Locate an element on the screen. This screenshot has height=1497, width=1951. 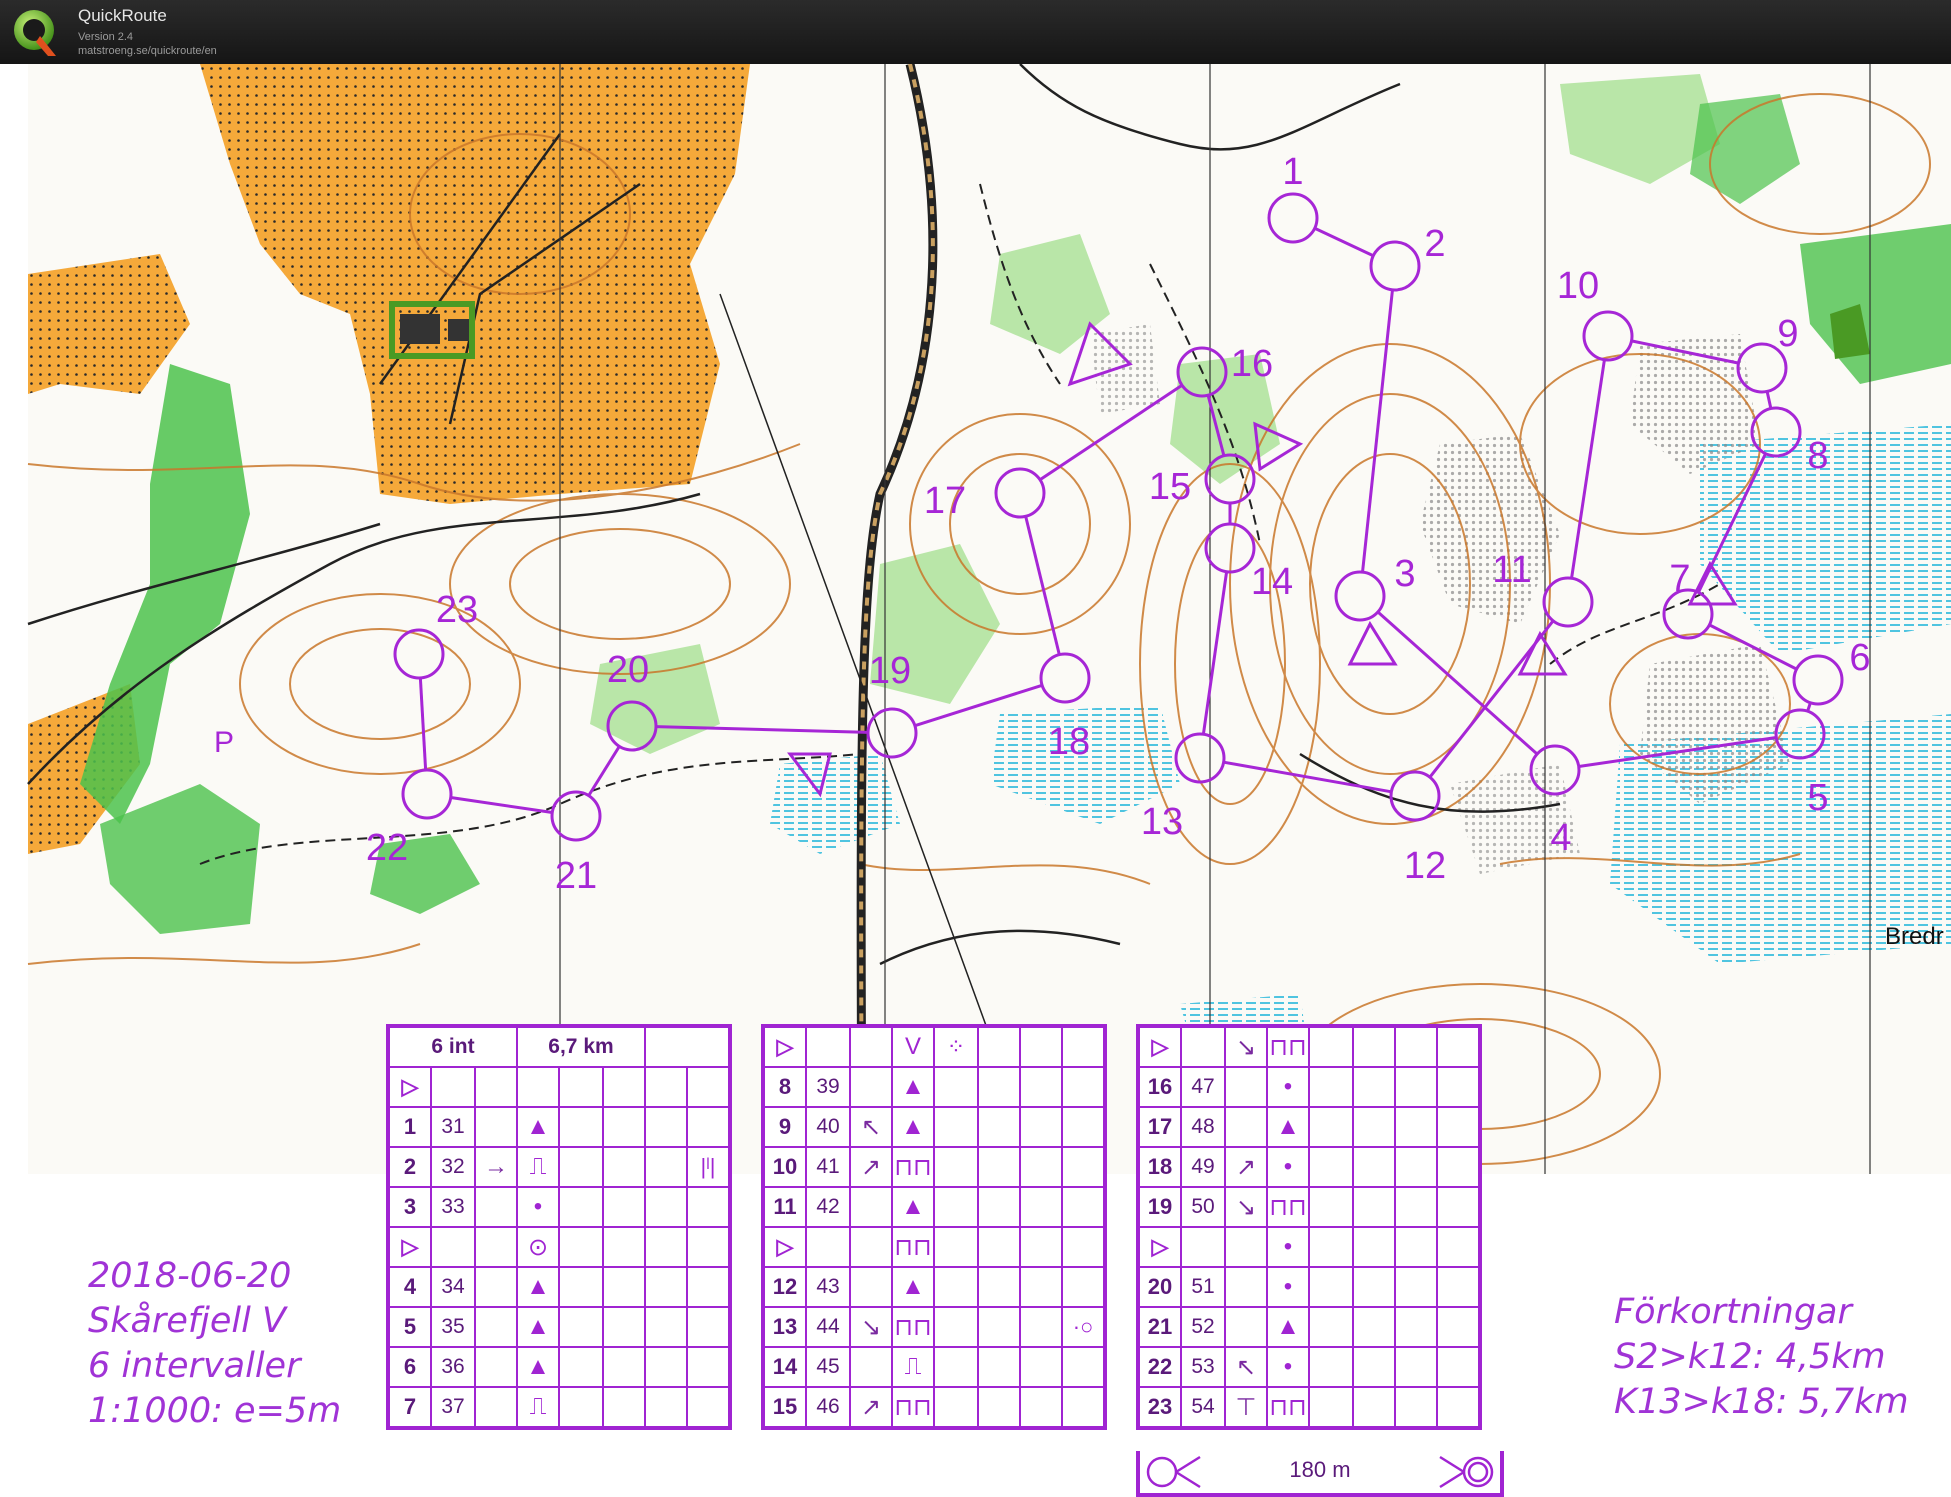
description-row: 10 41 ↗ ⊓⊓ is located at coordinates (934, 1167).